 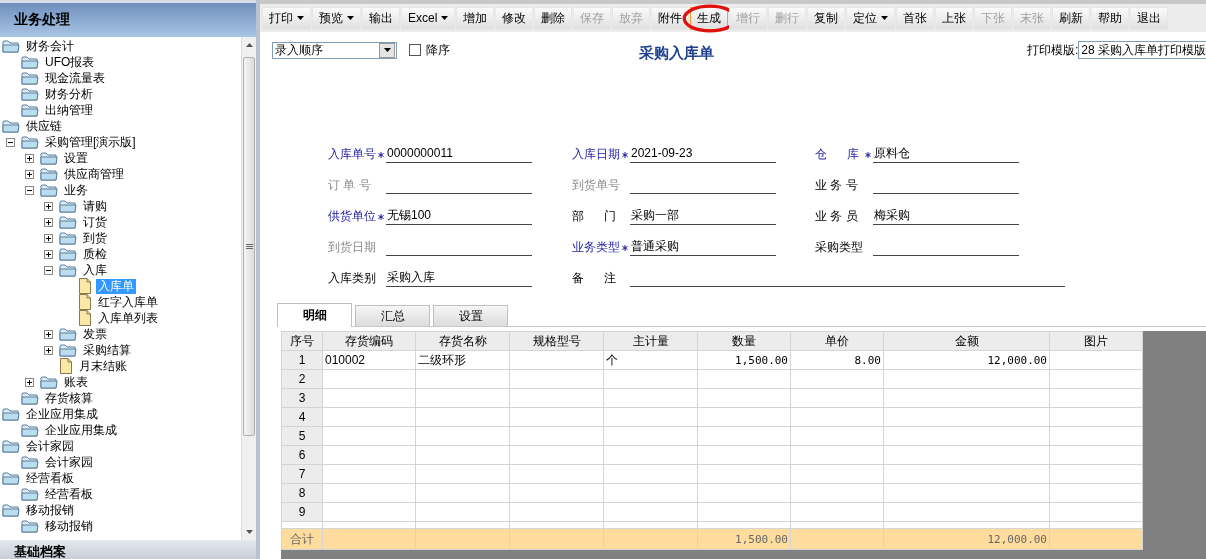 I want to click on column-header: 图片, so click(x=1096, y=341).